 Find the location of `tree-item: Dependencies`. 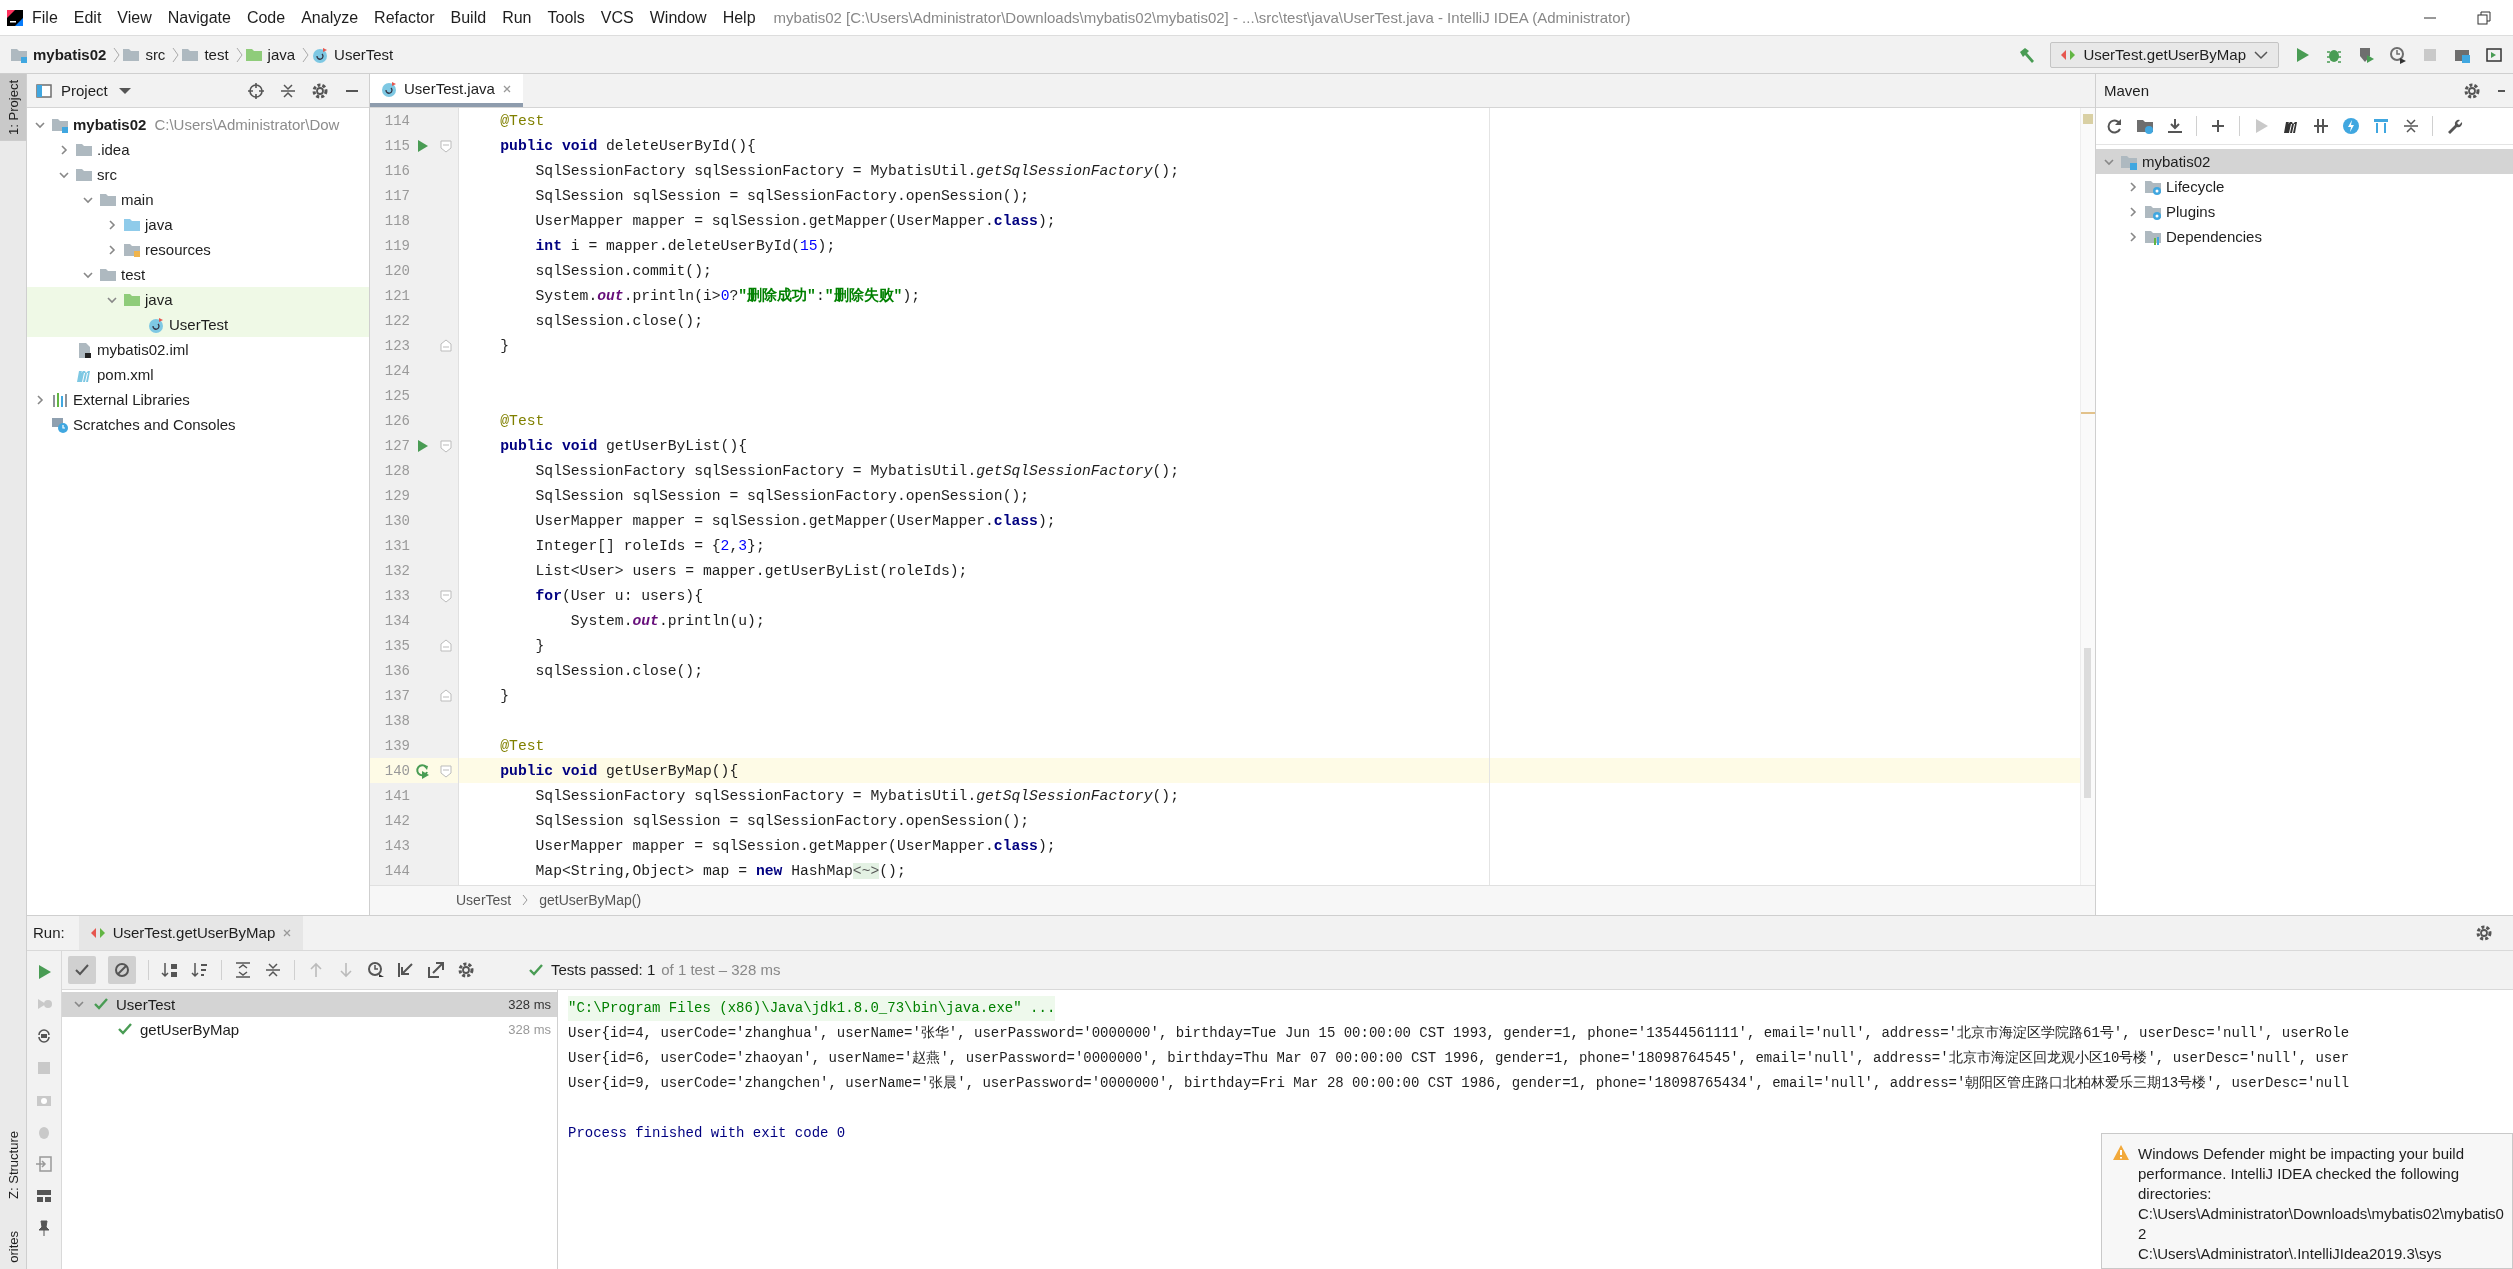

tree-item: Dependencies is located at coordinates (2304, 236).